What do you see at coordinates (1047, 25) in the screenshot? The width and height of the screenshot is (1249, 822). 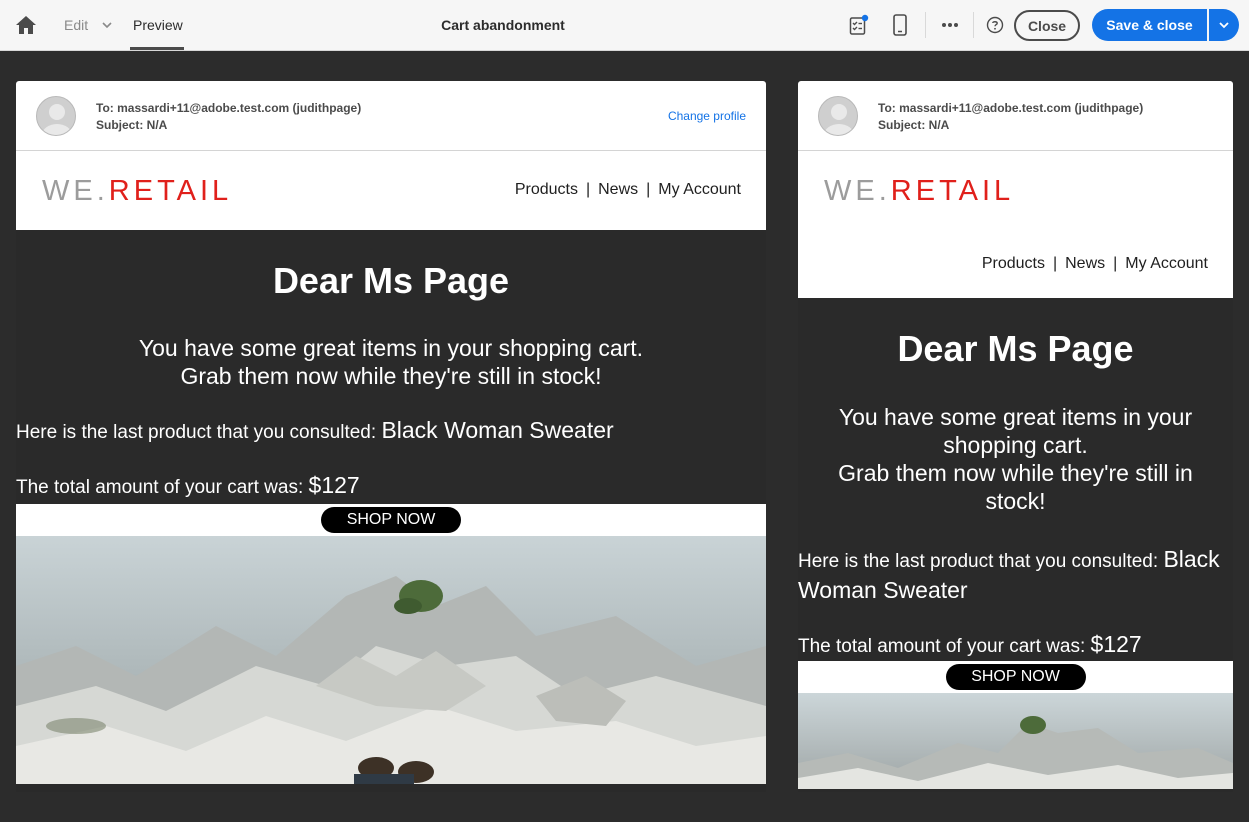 I see `close-button: Close` at bounding box center [1047, 25].